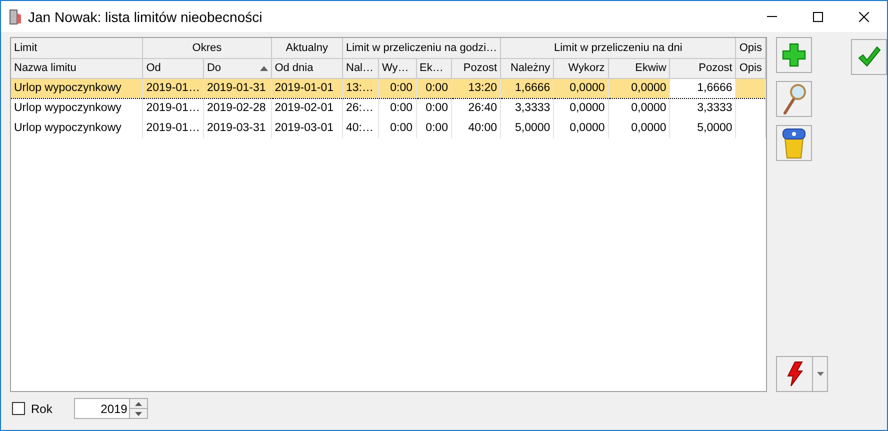  What do you see at coordinates (18, 408) in the screenshot?
I see `year-checkbox` at bounding box center [18, 408].